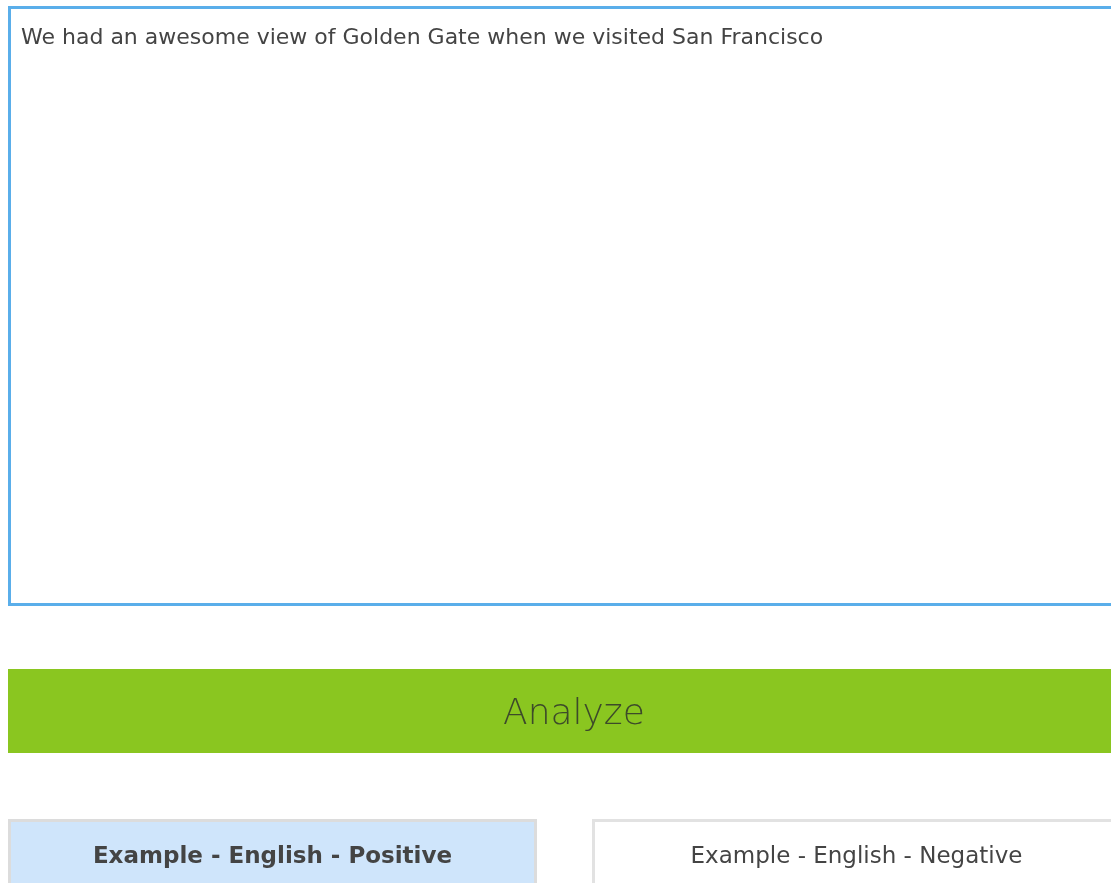 The image size is (1111, 883). I want to click on example-button: Example - English - Positive, so click(272, 851).